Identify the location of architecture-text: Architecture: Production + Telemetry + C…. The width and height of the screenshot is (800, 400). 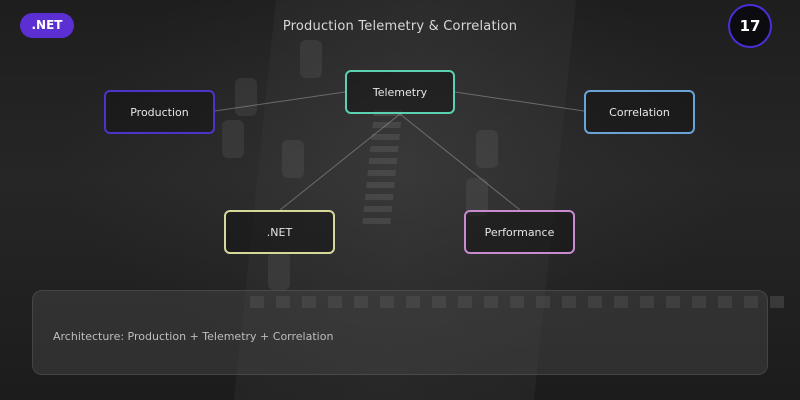
(193, 336).